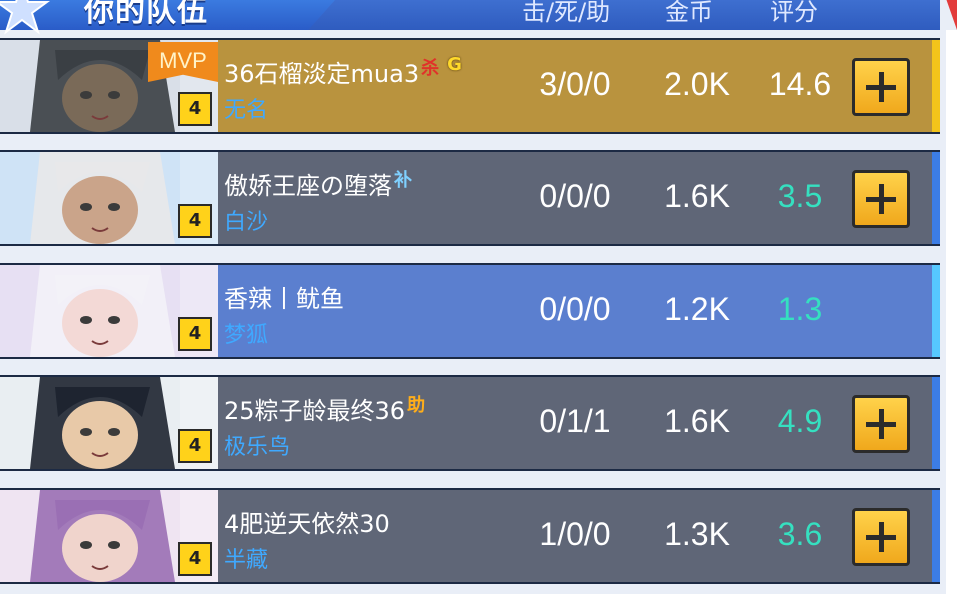 The height and width of the screenshot is (594, 957). I want to click on column-header-kda: 击/死/助, so click(566, 13).